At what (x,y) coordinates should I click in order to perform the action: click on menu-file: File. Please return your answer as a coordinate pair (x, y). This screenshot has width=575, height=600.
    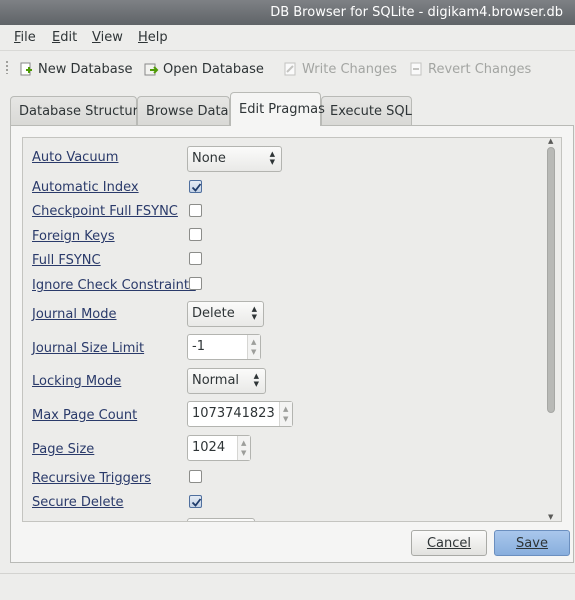
    Looking at the image, I should click on (25, 37).